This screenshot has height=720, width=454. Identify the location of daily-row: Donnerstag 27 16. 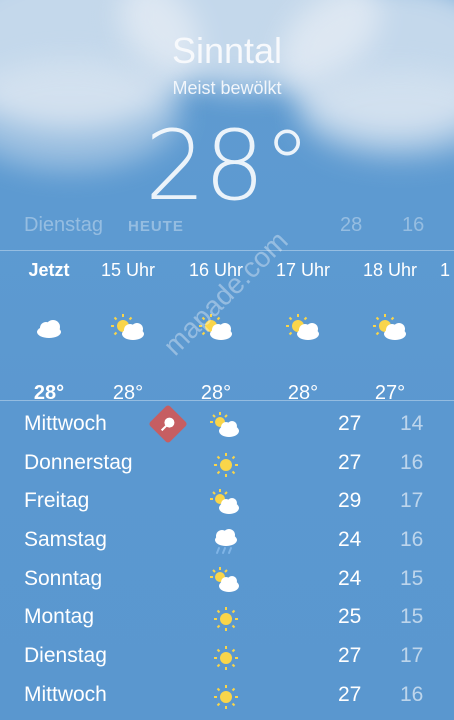
(227, 466).